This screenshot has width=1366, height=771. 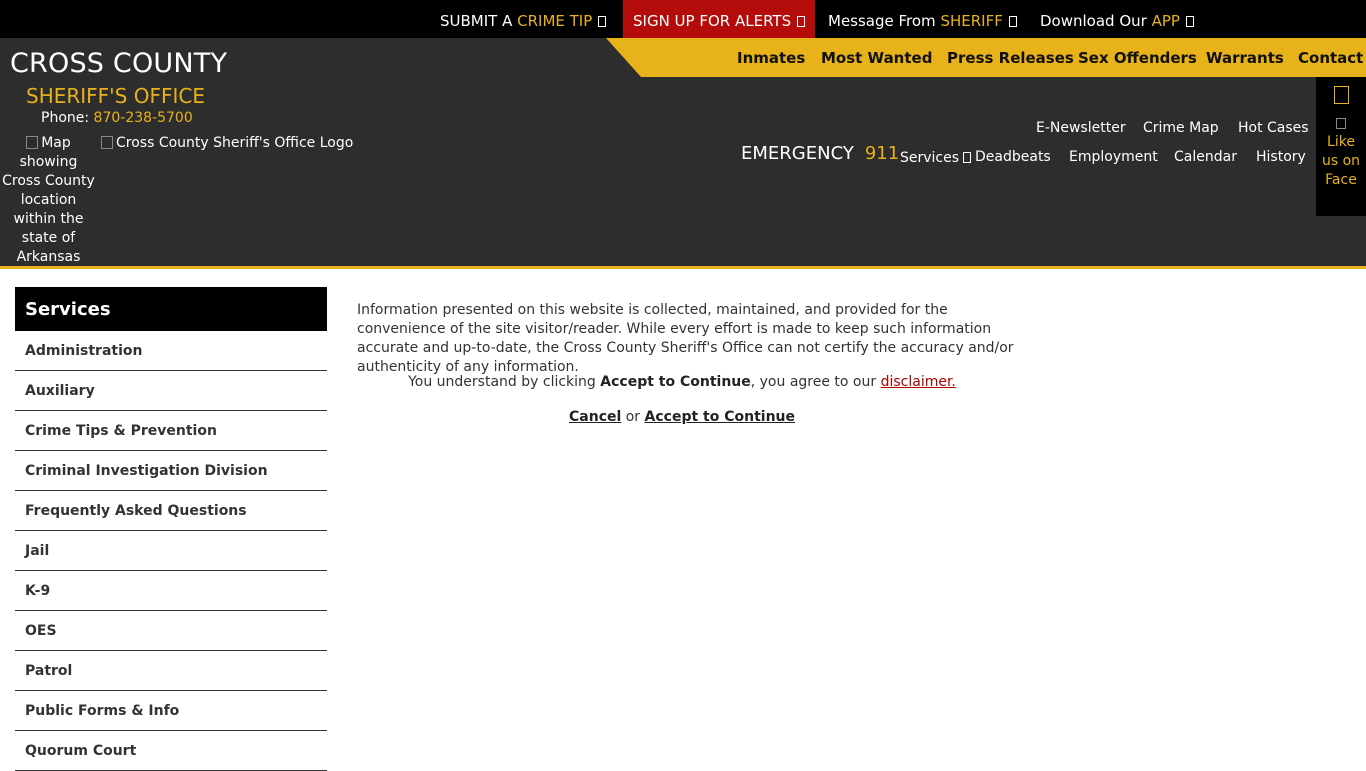 What do you see at coordinates (771, 57) in the screenshot?
I see `nav-inmates: Inmates` at bounding box center [771, 57].